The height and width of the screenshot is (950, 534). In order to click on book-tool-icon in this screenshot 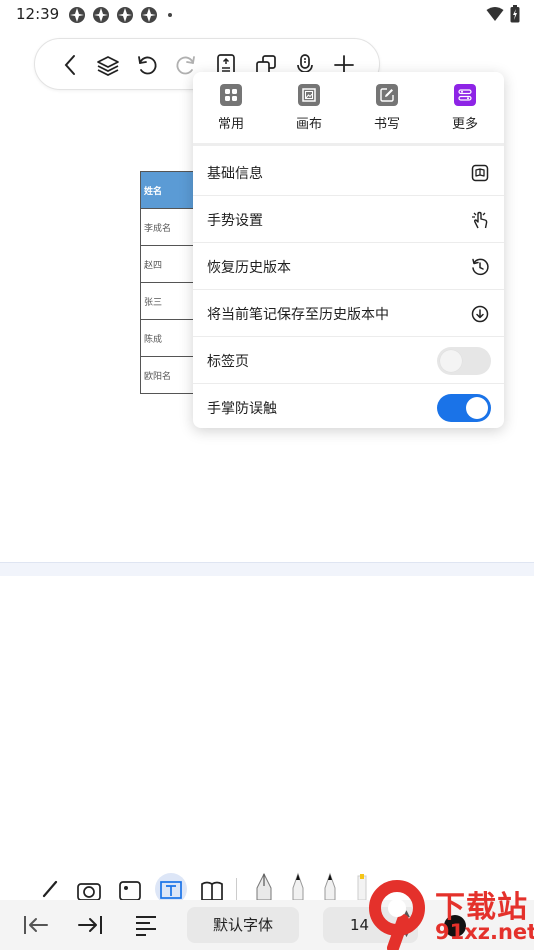, I will do `click(212, 888)`.